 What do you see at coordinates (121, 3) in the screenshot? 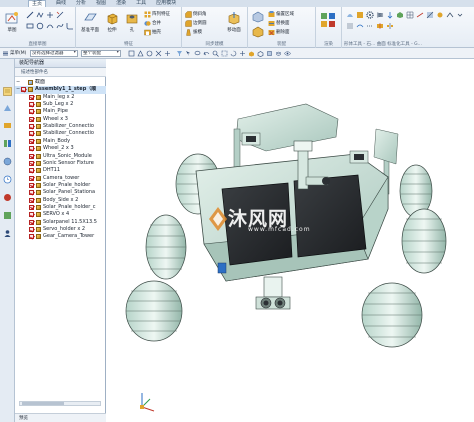
I see `tab-render: 渲染` at bounding box center [121, 3].